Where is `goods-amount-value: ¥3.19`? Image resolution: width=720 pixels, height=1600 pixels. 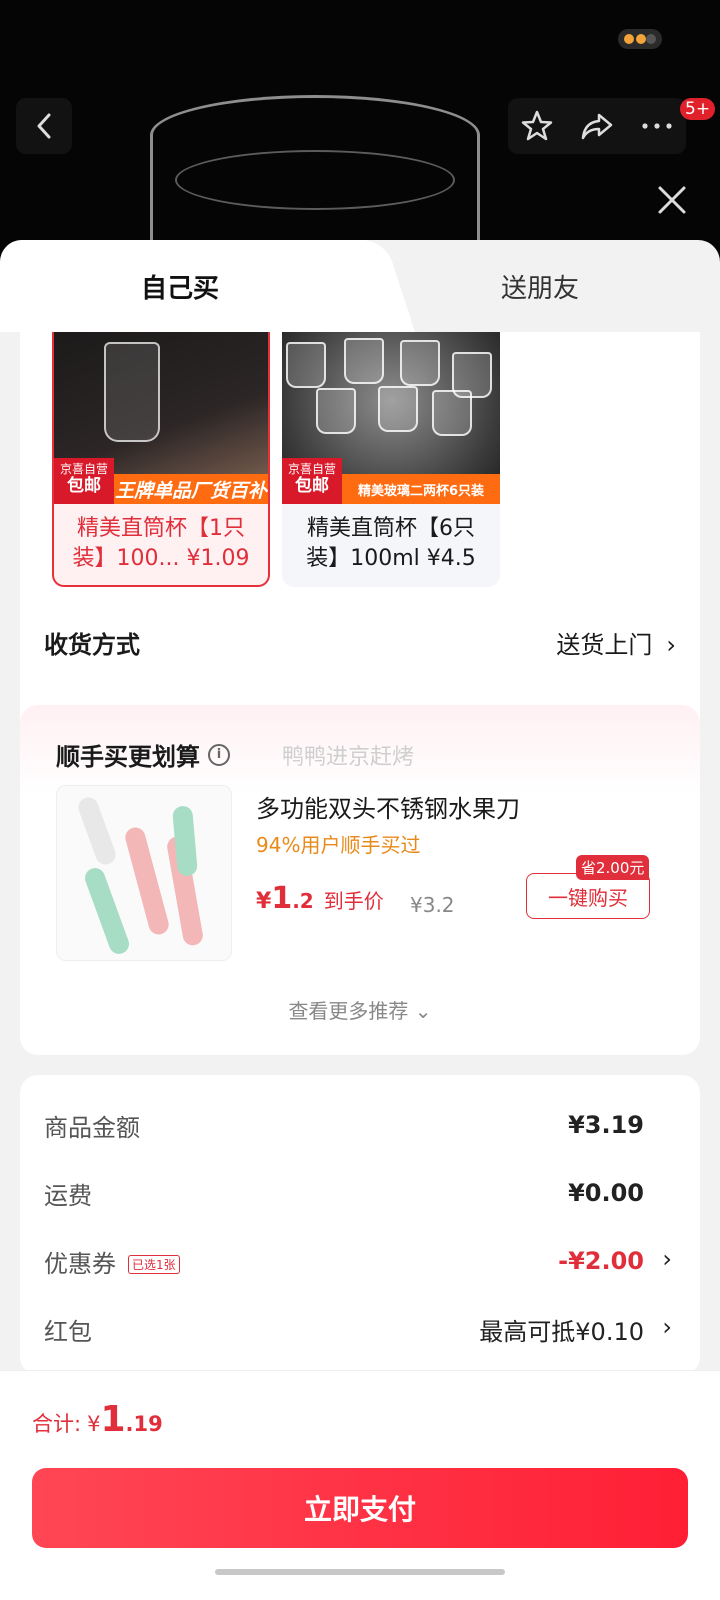 goods-amount-value: ¥3.19 is located at coordinates (606, 1125).